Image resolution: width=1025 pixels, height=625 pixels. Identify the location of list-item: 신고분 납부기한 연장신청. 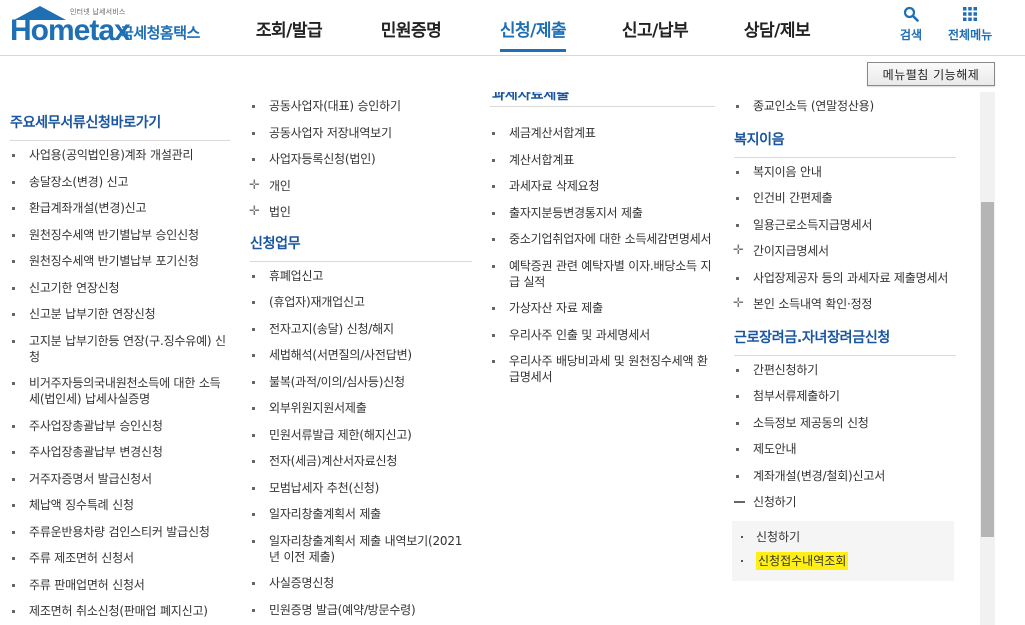
(120, 314).